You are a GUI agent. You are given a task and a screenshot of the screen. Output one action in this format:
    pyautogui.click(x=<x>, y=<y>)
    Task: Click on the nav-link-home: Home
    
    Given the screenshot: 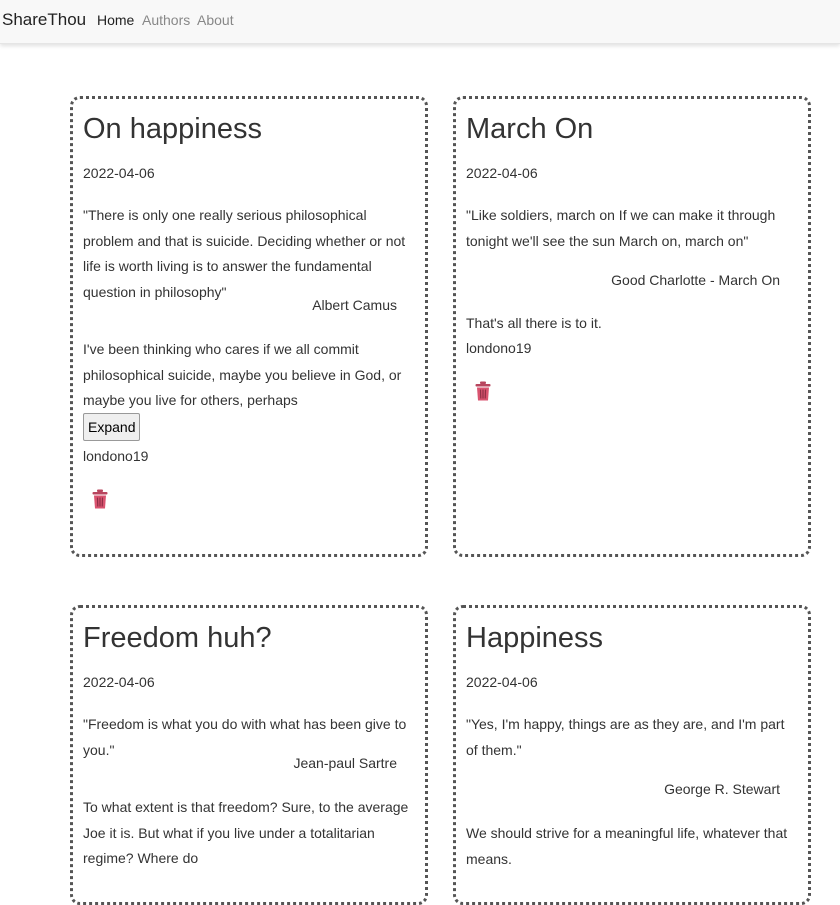 What is the action you would take?
    pyautogui.click(x=115, y=20)
    